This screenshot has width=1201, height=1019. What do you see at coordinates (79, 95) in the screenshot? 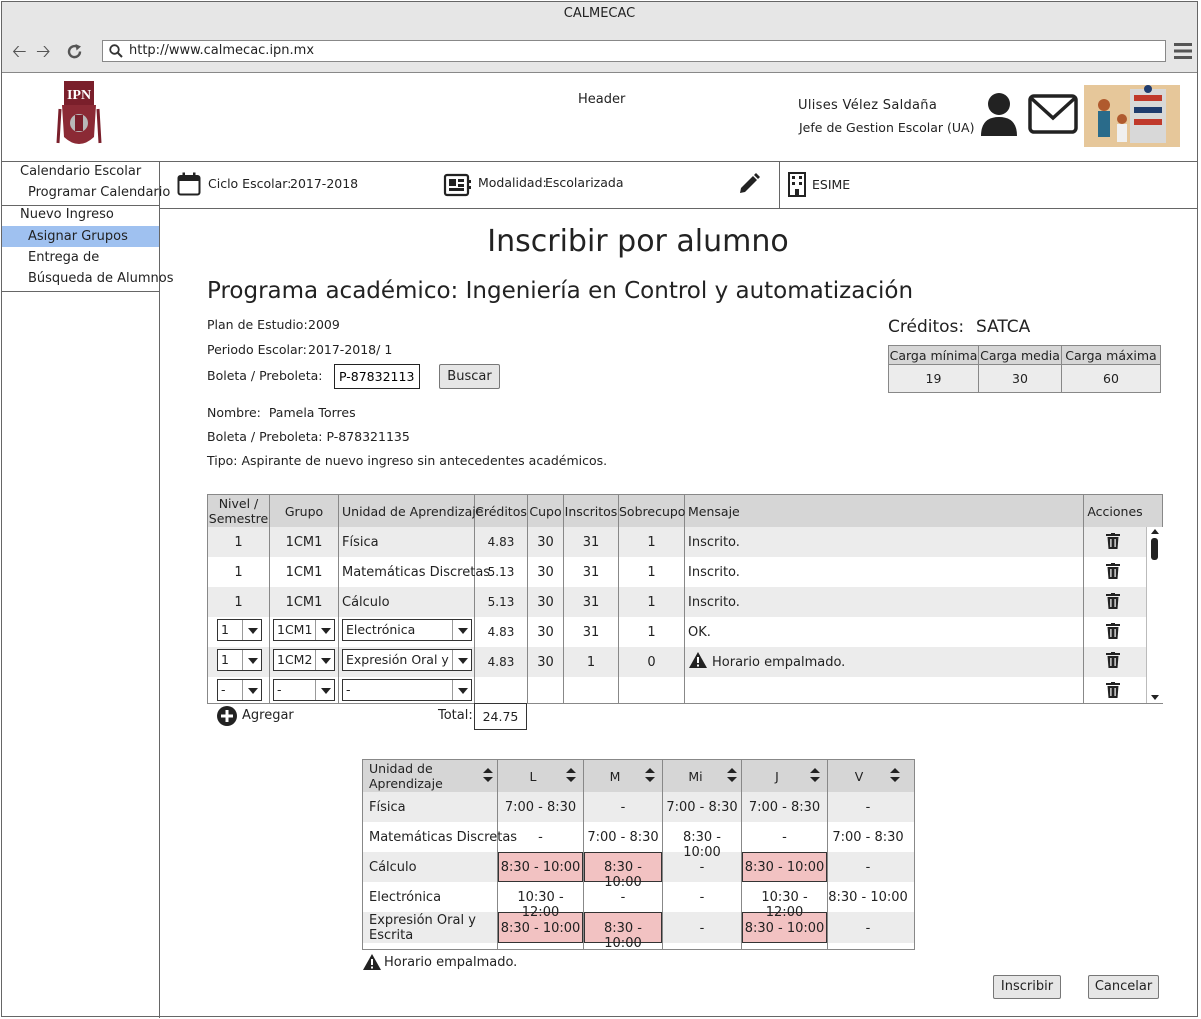
I see `svg-text: IPN` at bounding box center [79, 95].